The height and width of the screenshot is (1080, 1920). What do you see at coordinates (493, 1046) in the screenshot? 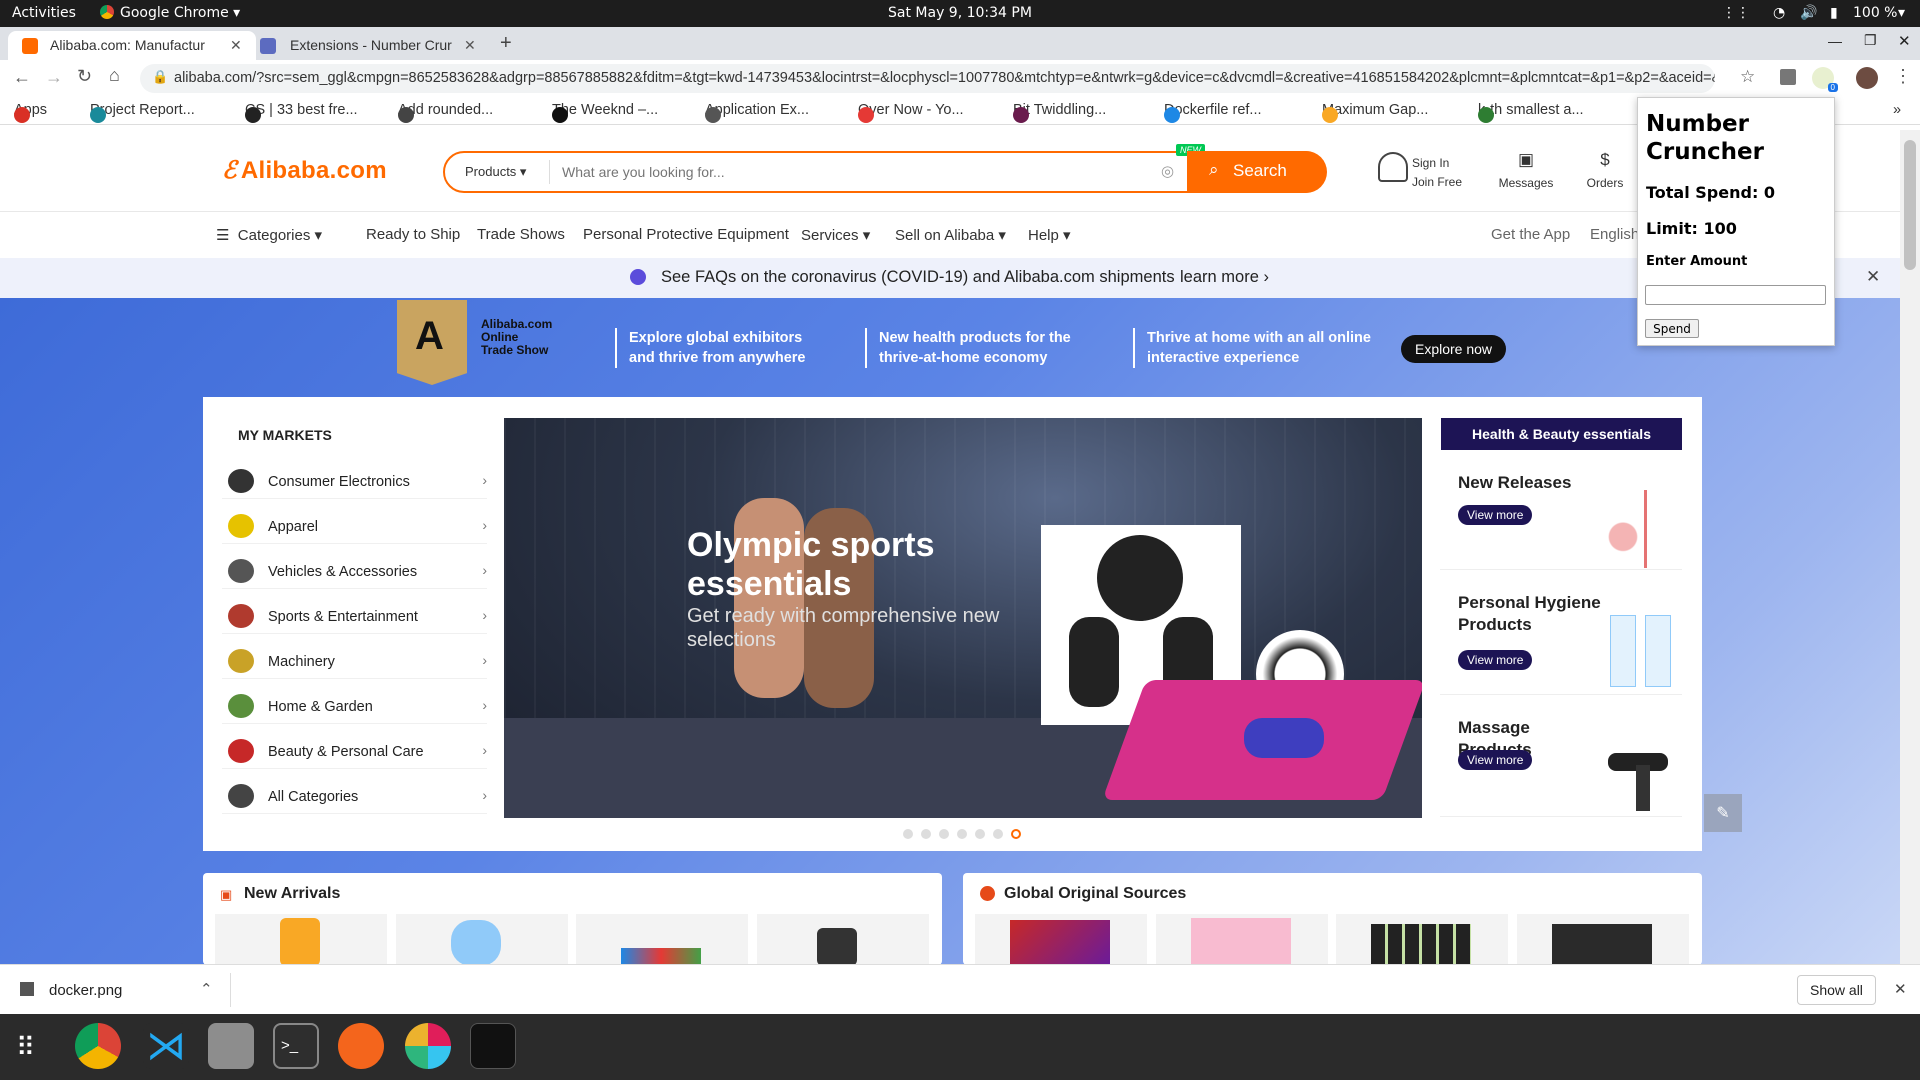
I see `app-dock-icon` at bounding box center [493, 1046].